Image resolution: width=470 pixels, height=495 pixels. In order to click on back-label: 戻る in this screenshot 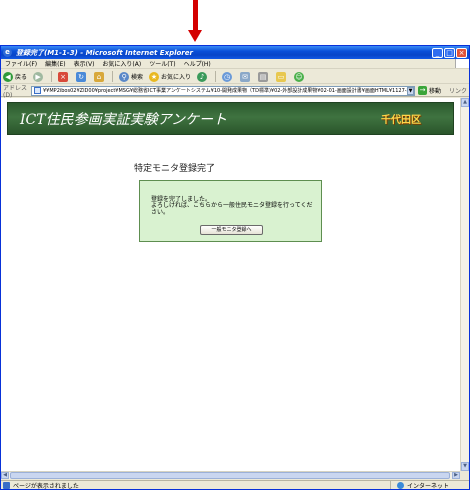, I will do `click(21, 77)`.